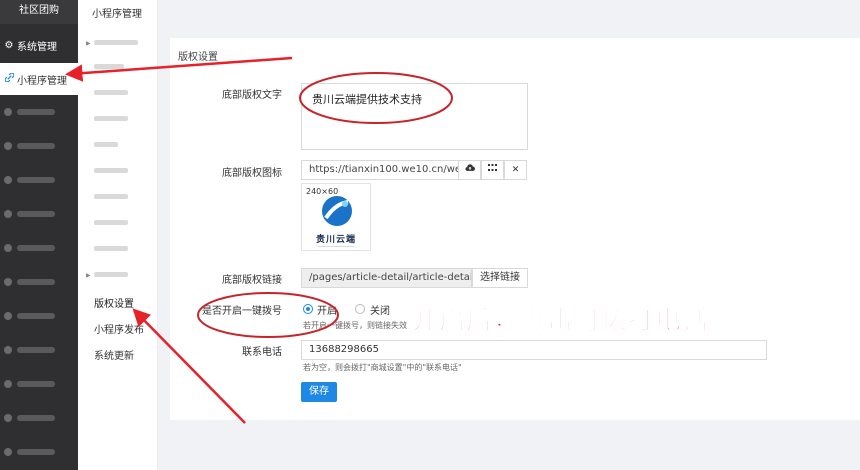  I want to click on sidebar-item-label: 系统管理, so click(37, 47).